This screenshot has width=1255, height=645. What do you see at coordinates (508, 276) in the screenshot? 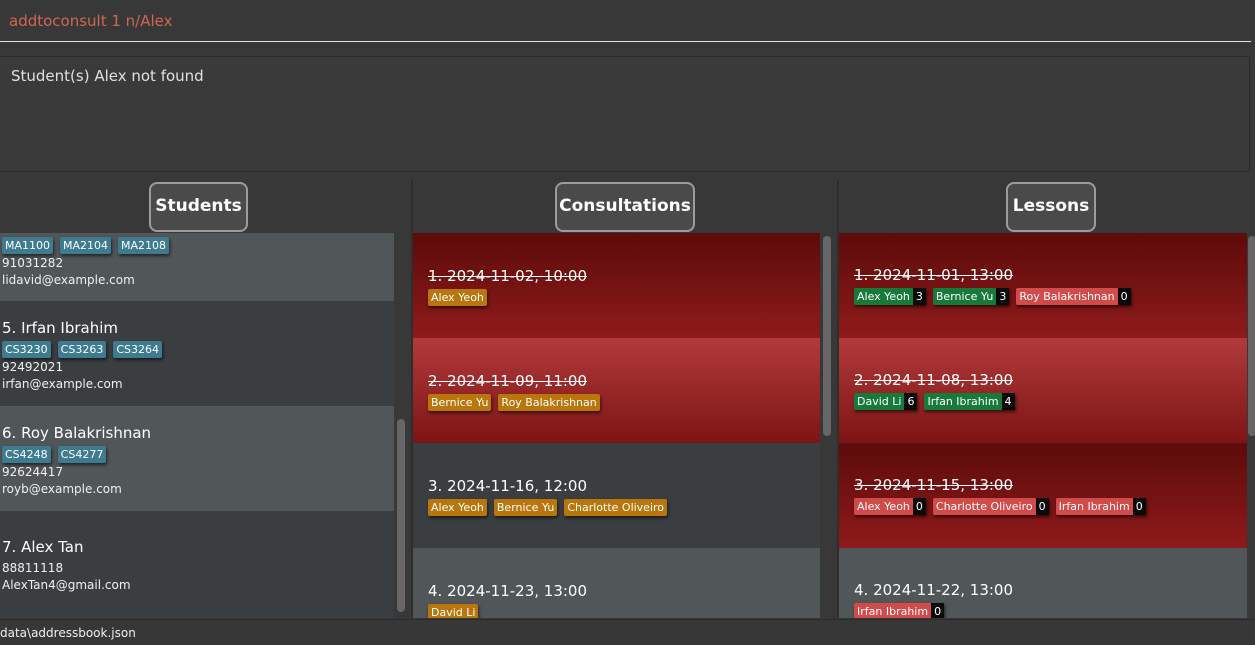
I see `consultation-title: 1. 2024-11-02, 10:00` at bounding box center [508, 276].